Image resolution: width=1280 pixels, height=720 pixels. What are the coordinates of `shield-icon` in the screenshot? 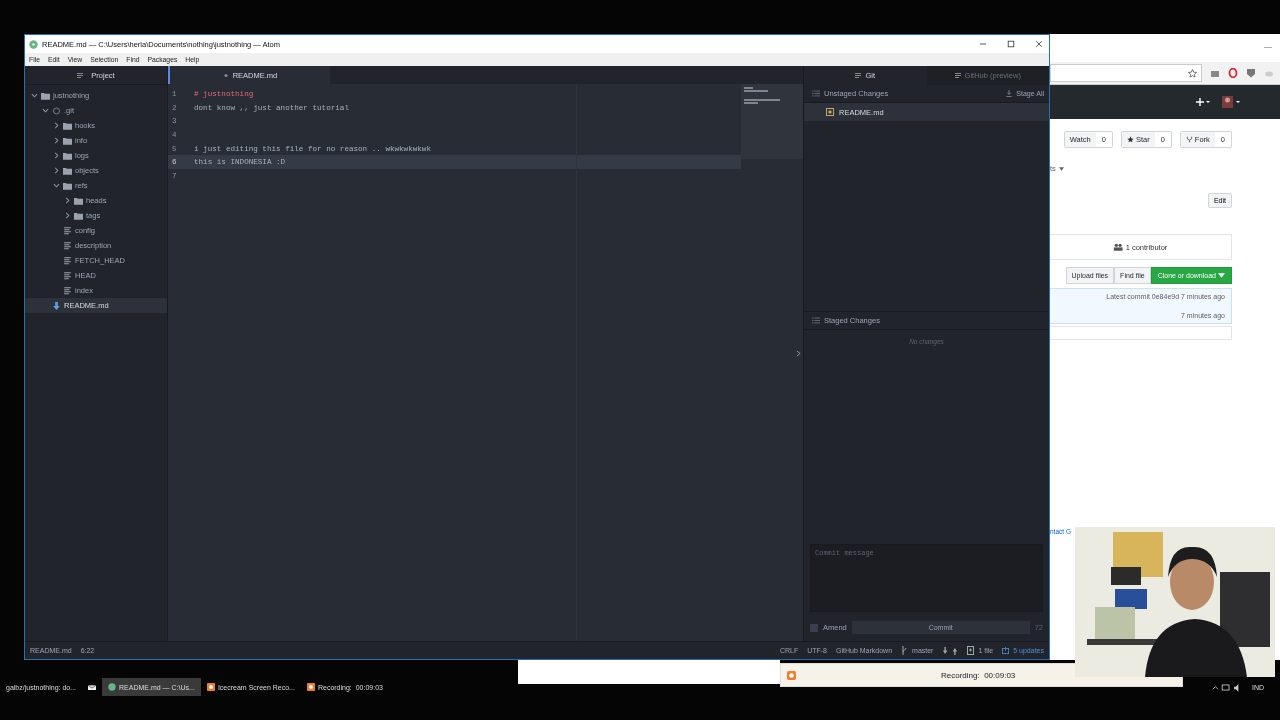 It's located at (1251, 73).